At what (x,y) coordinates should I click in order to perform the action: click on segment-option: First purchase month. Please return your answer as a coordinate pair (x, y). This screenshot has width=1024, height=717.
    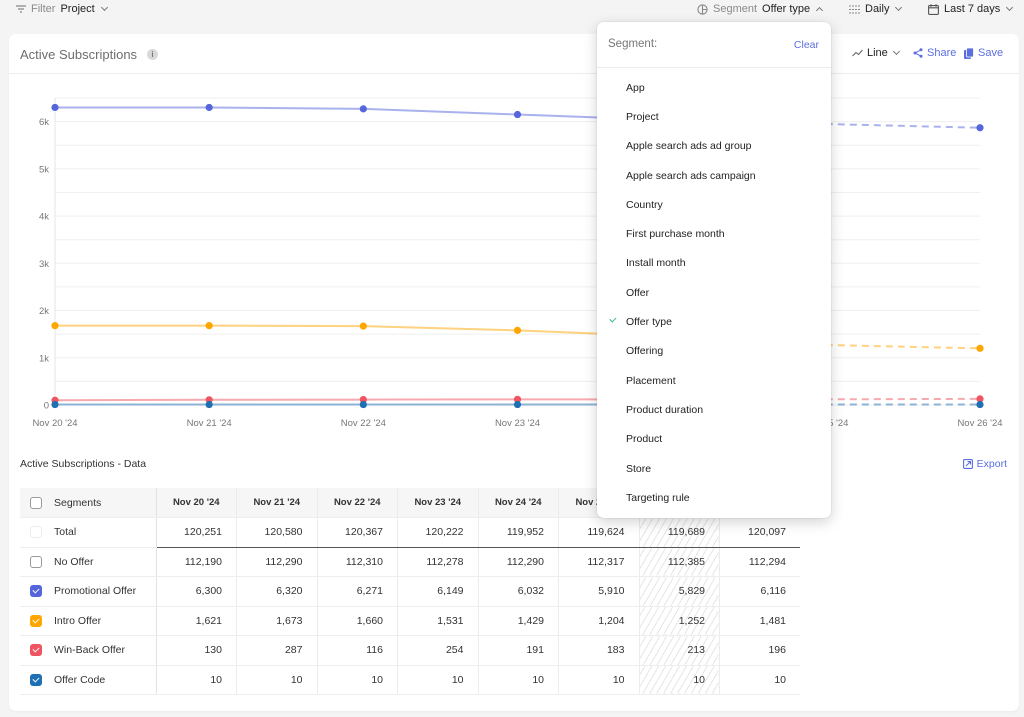
    Looking at the image, I should click on (714, 233).